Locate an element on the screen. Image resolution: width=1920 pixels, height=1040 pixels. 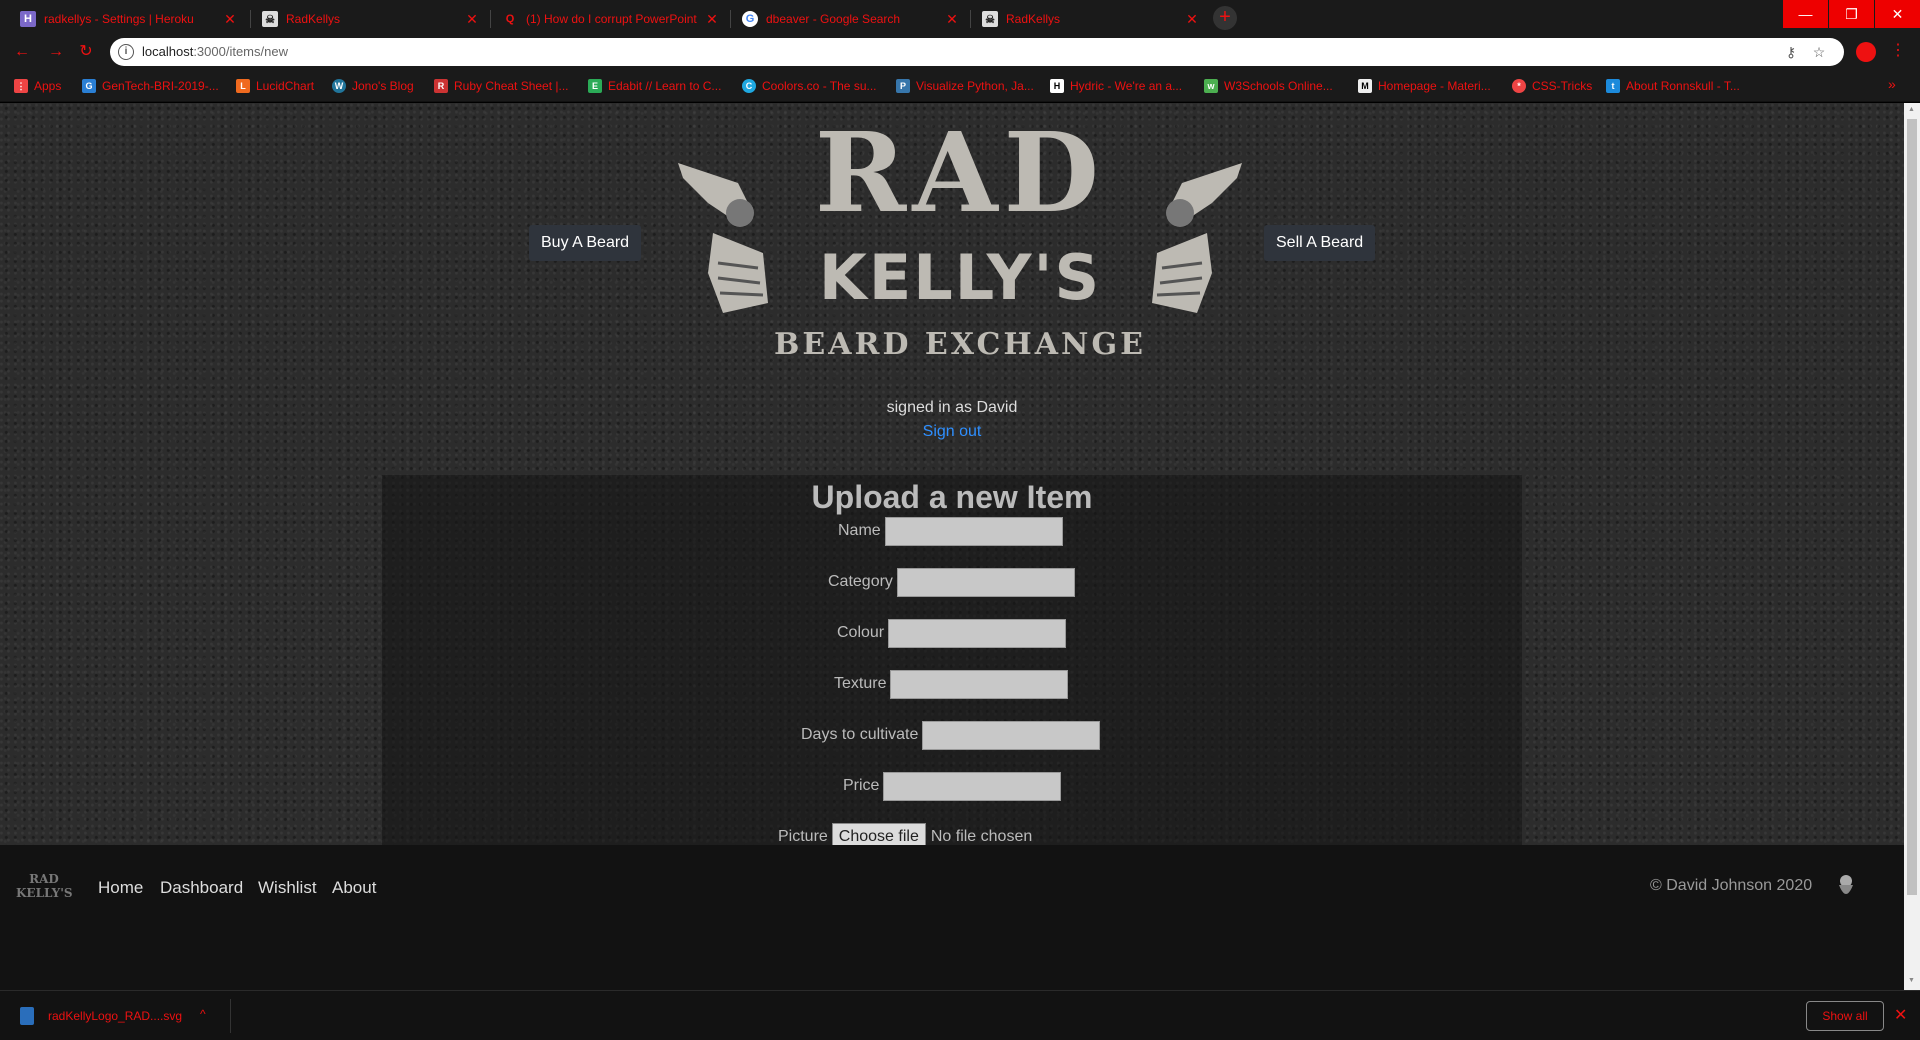
sign-out-link-text: Sign out is located at coordinates (952, 431).